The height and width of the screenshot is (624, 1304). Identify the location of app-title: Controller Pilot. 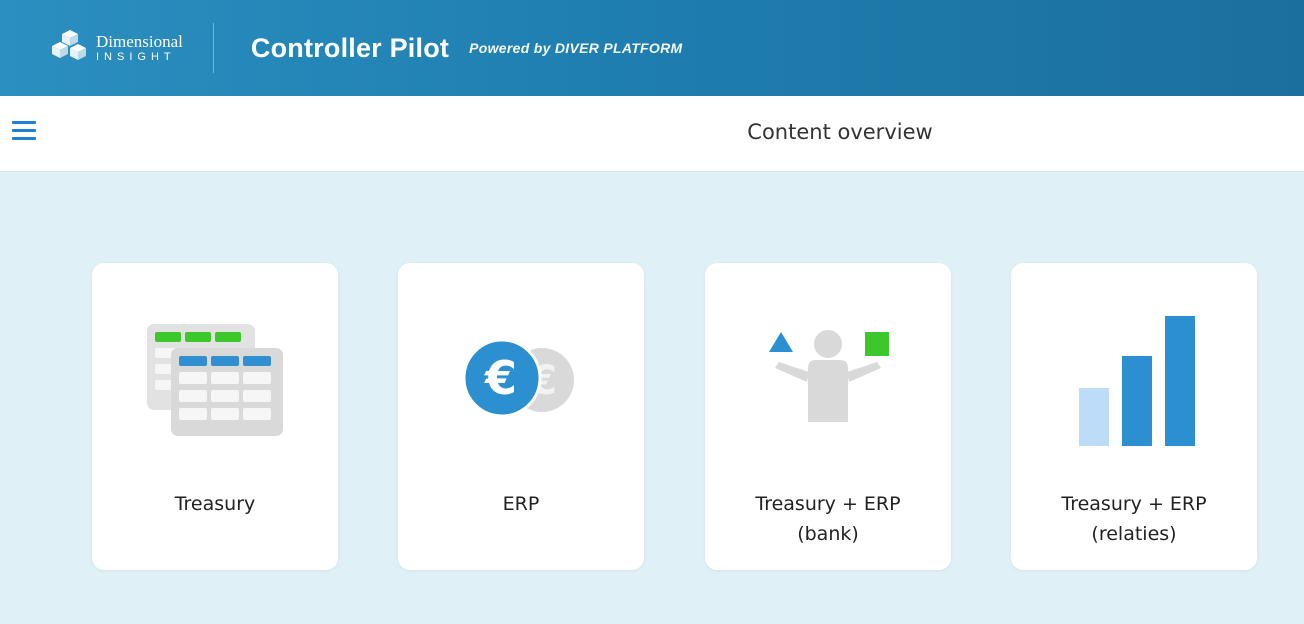
(350, 47).